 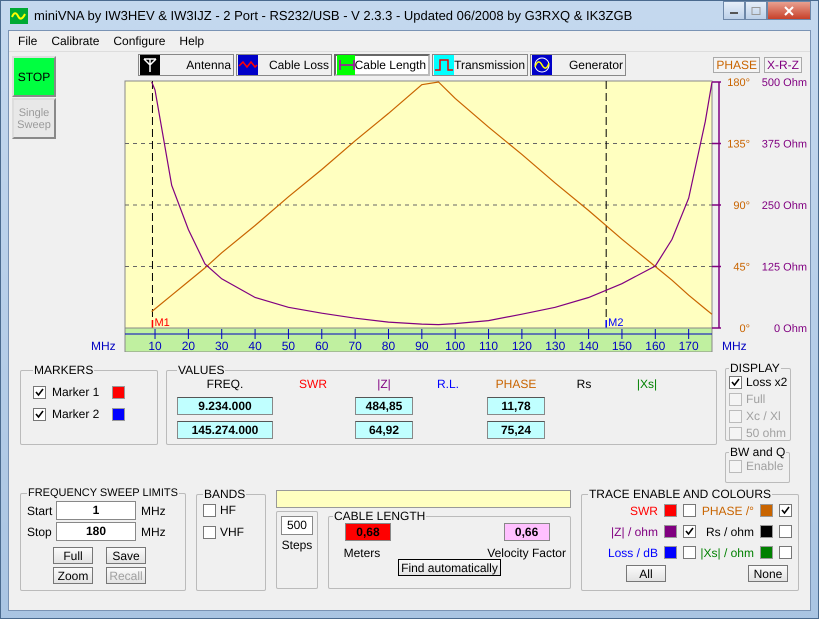 What do you see at coordinates (296, 525) in the screenshot?
I see `steps-field: 500` at bounding box center [296, 525].